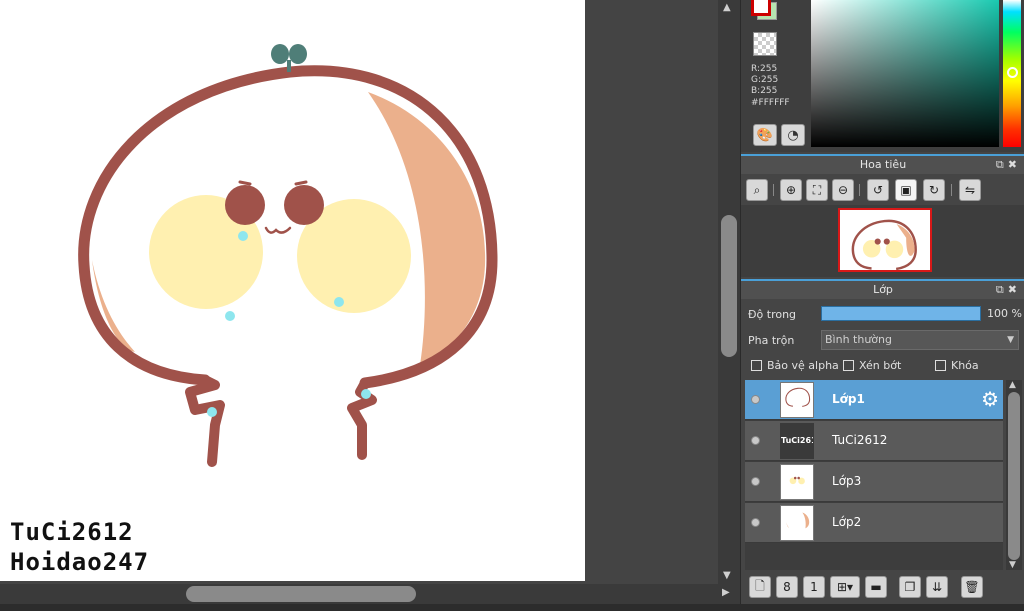  I want to click on layers-title: Lớp, so click(883, 289).